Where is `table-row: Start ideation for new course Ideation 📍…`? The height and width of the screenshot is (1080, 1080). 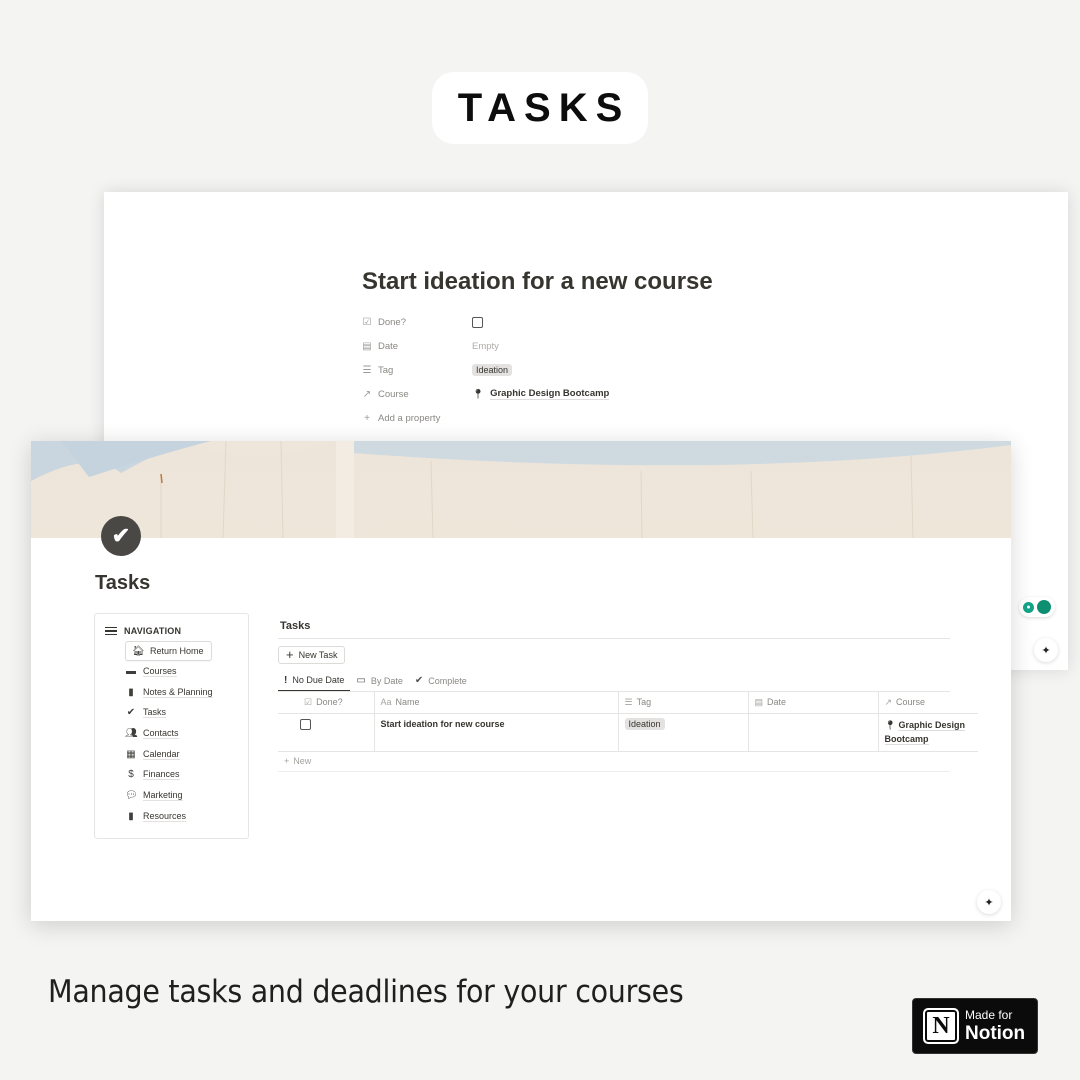
table-row: Start ideation for new course Ideation 📍… is located at coordinates (628, 732).